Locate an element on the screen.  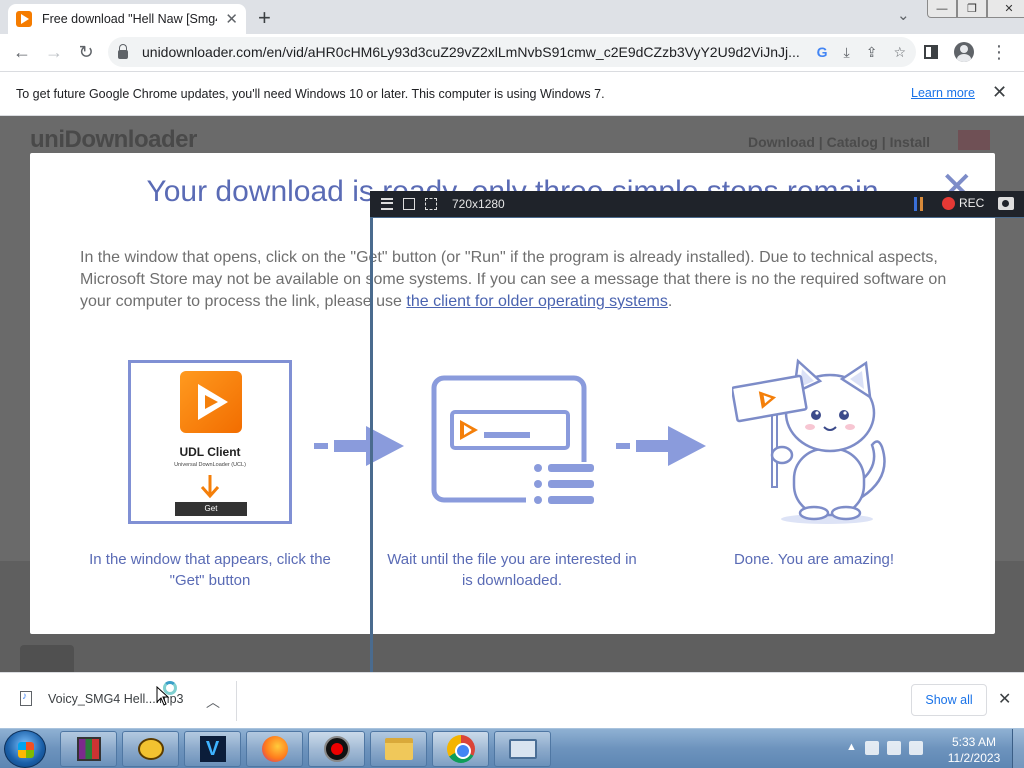
screen-recorder-icon is located at coordinates (336, 749).